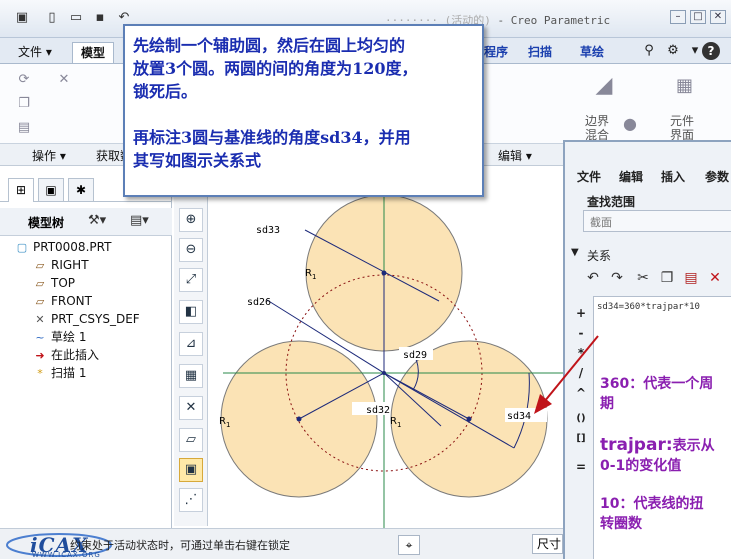 The height and width of the screenshot is (559, 731). Describe the element at coordinates (191, 500) in the screenshot. I see `vertex-display-icon: ⋰` at that location.